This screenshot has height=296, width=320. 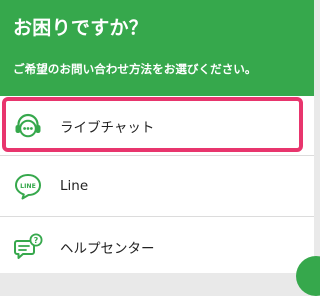 I want to click on option-label-help-center: ヘルプセンター, so click(x=107, y=249).